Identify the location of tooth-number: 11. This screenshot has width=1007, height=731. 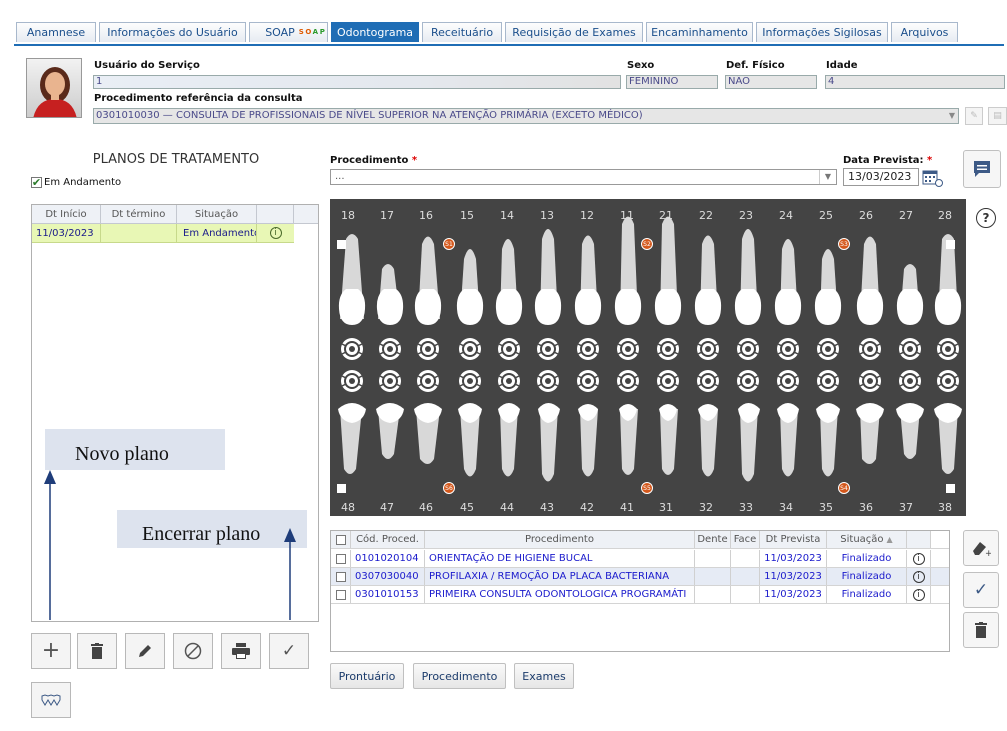
(627, 215).